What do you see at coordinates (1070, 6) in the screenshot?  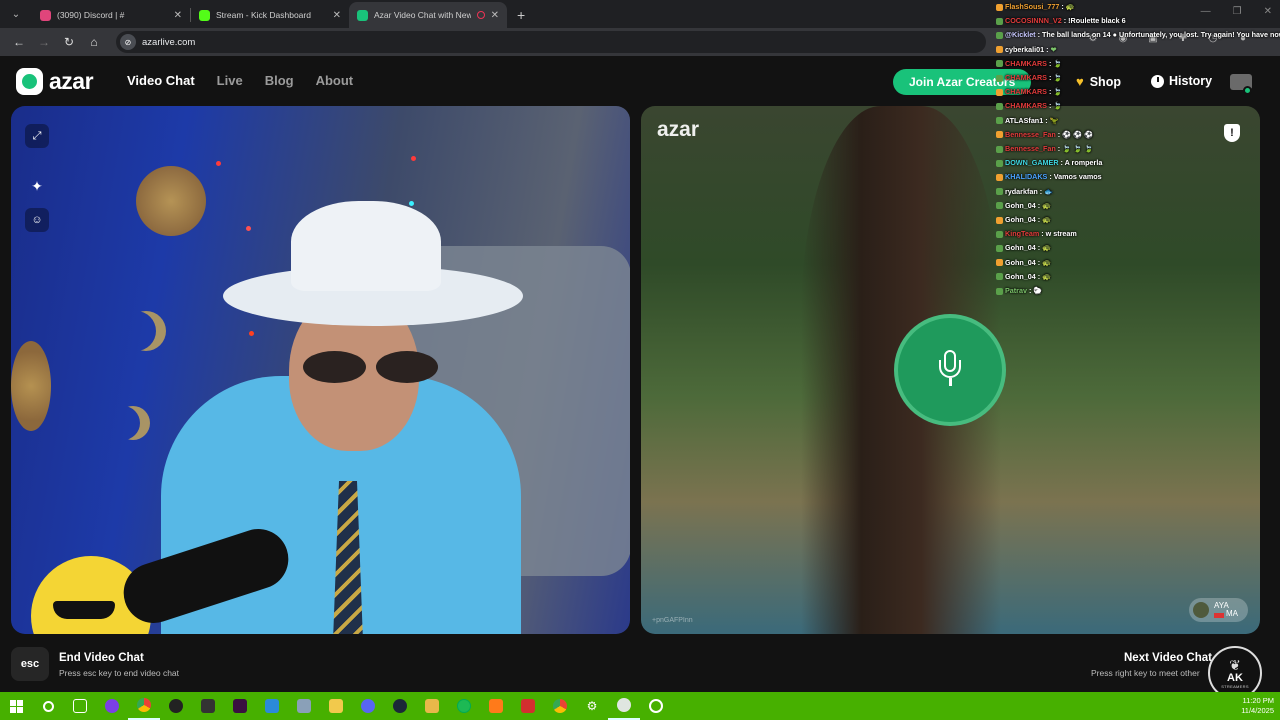 I see `chat-emote-icon: 🐢` at bounding box center [1070, 6].